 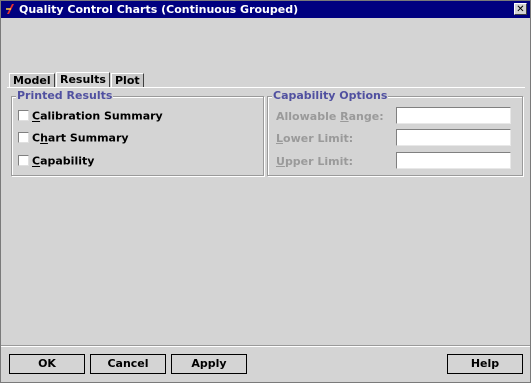 I want to click on tab-results-label: Results, so click(x=83, y=79).